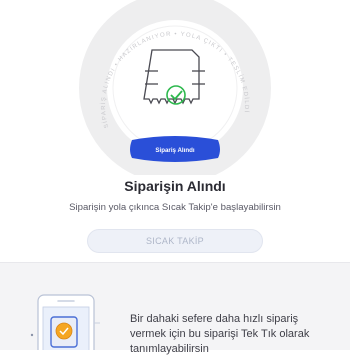 Image resolution: width=350 pixels, height=357 pixels. I want to click on hot-track-button: SICAK TAKİP, so click(175, 241).